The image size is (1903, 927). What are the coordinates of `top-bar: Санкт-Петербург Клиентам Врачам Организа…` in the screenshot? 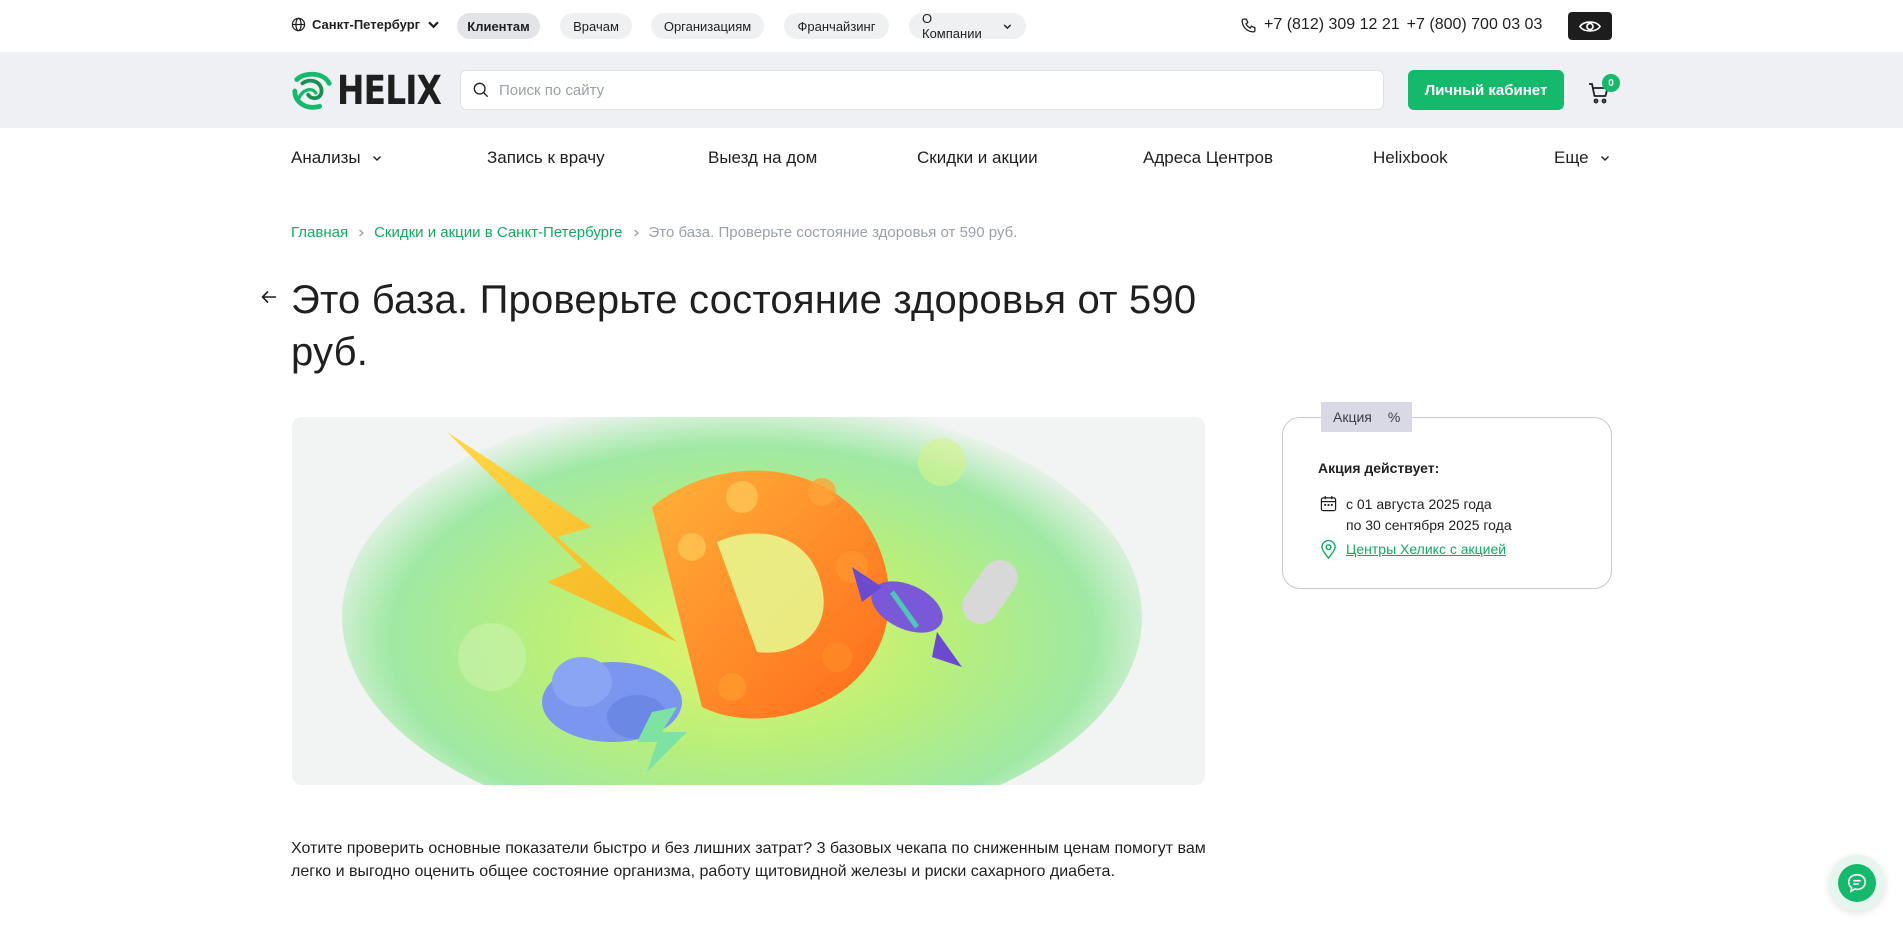 It's located at (951, 26).